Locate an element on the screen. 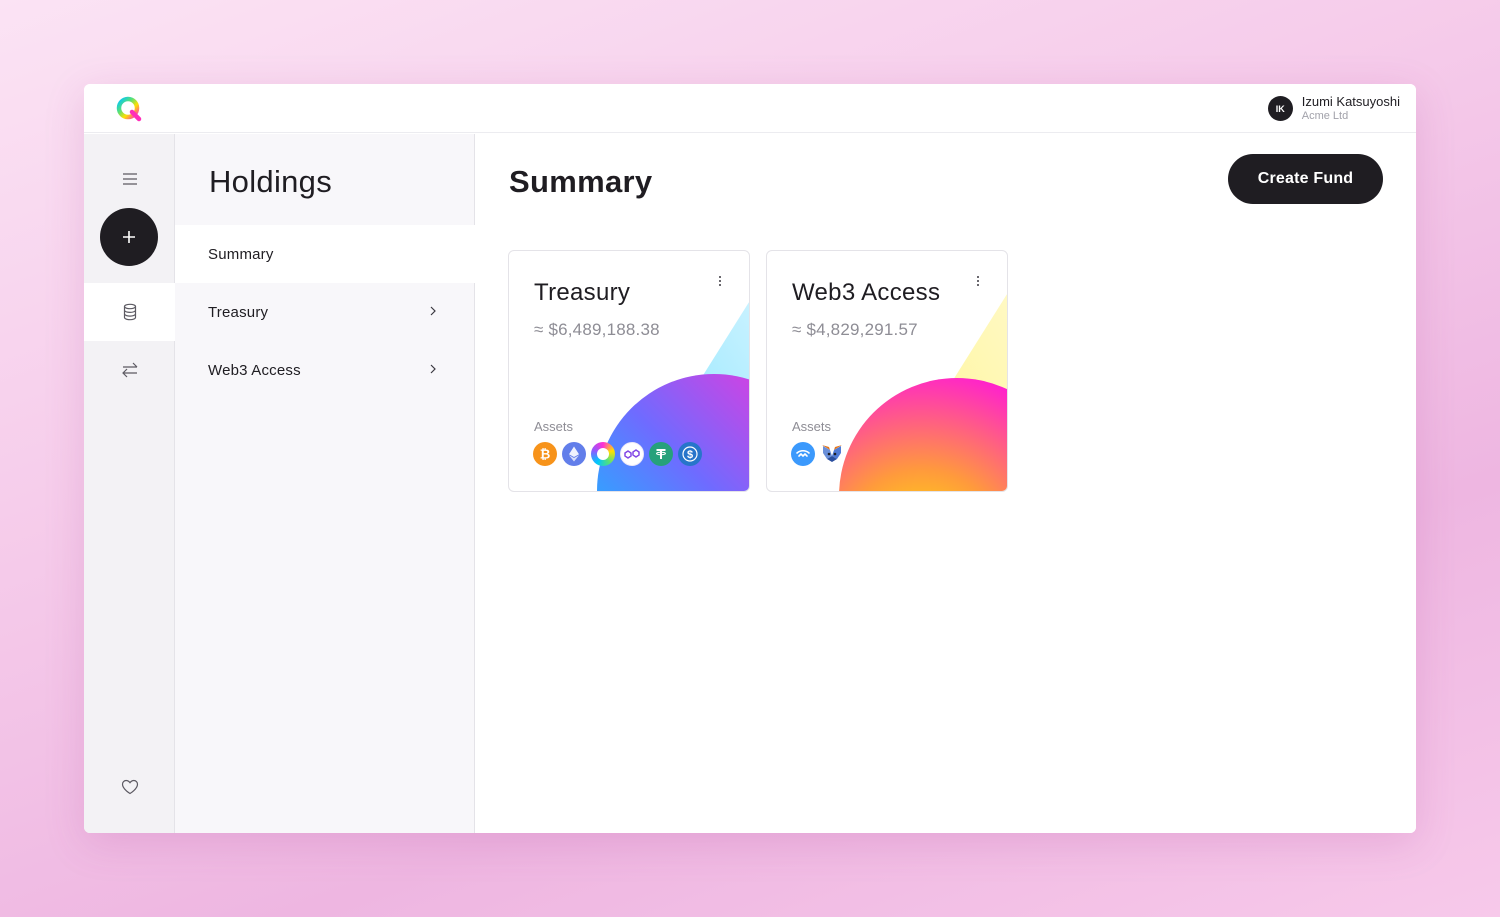  subnav-item-summary: Summary is located at coordinates (325, 254).